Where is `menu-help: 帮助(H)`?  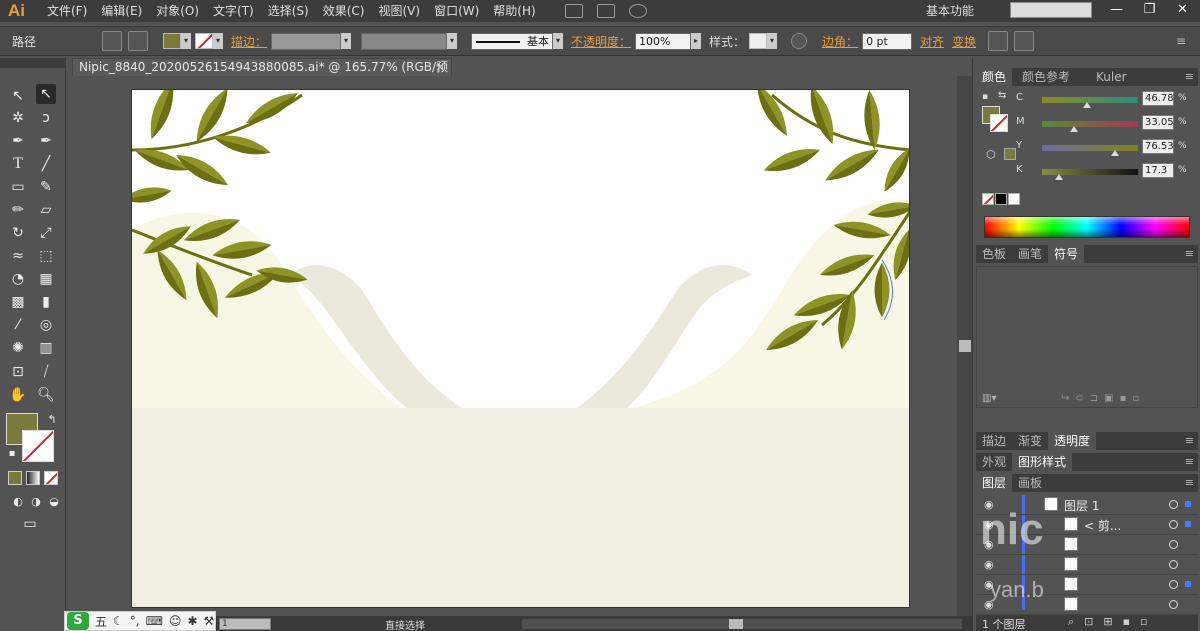
menu-help: 帮助(H) is located at coordinates (514, 11).